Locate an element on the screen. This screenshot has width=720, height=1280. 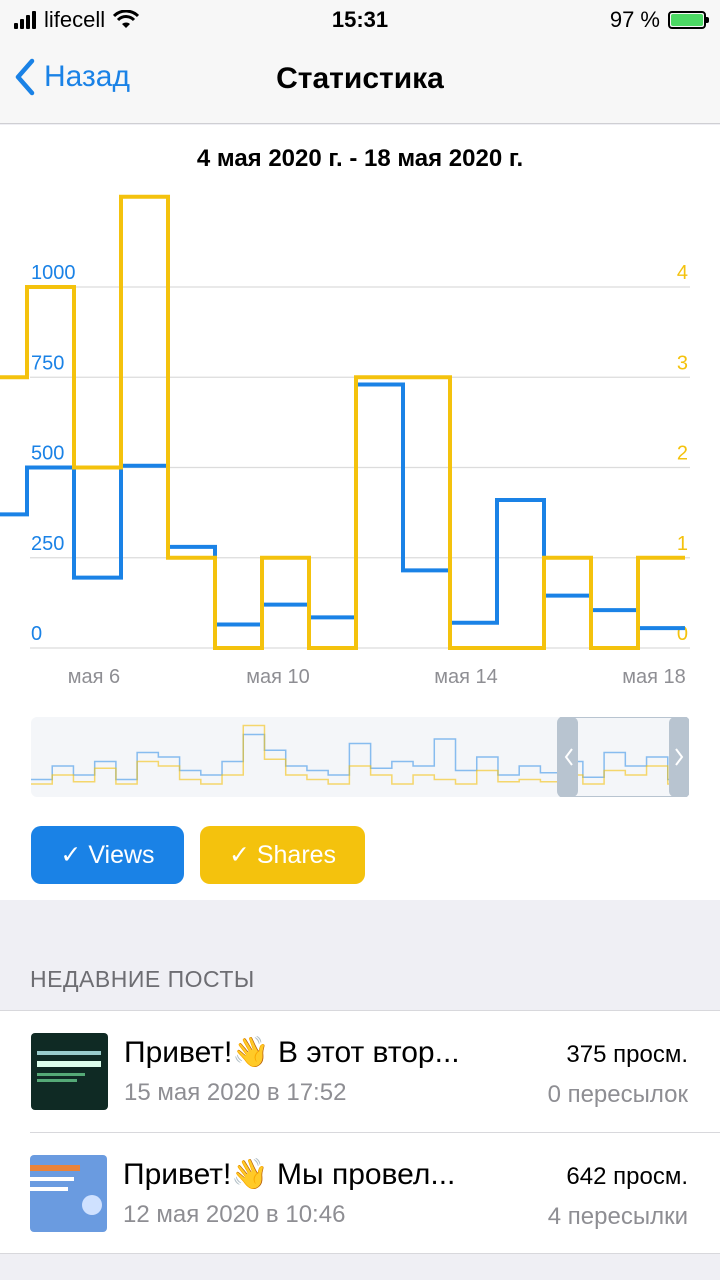
y-left-tick-label: 750 is located at coordinates (47, 363).